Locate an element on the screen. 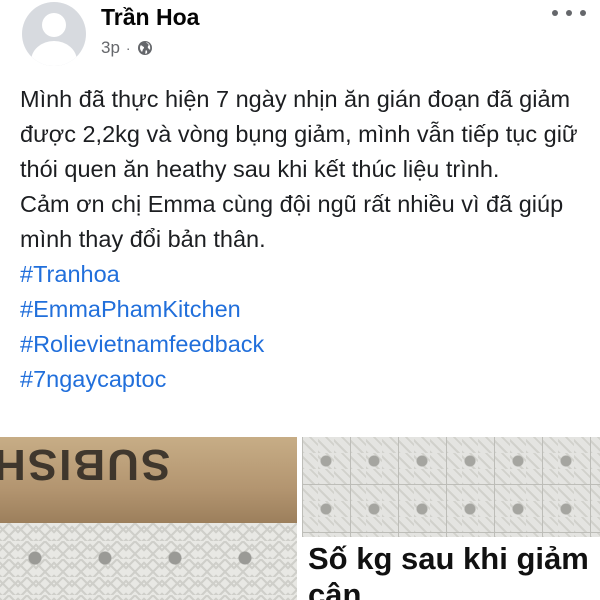 The width and height of the screenshot is (600, 600). post-time: 3p is located at coordinates (110, 48).